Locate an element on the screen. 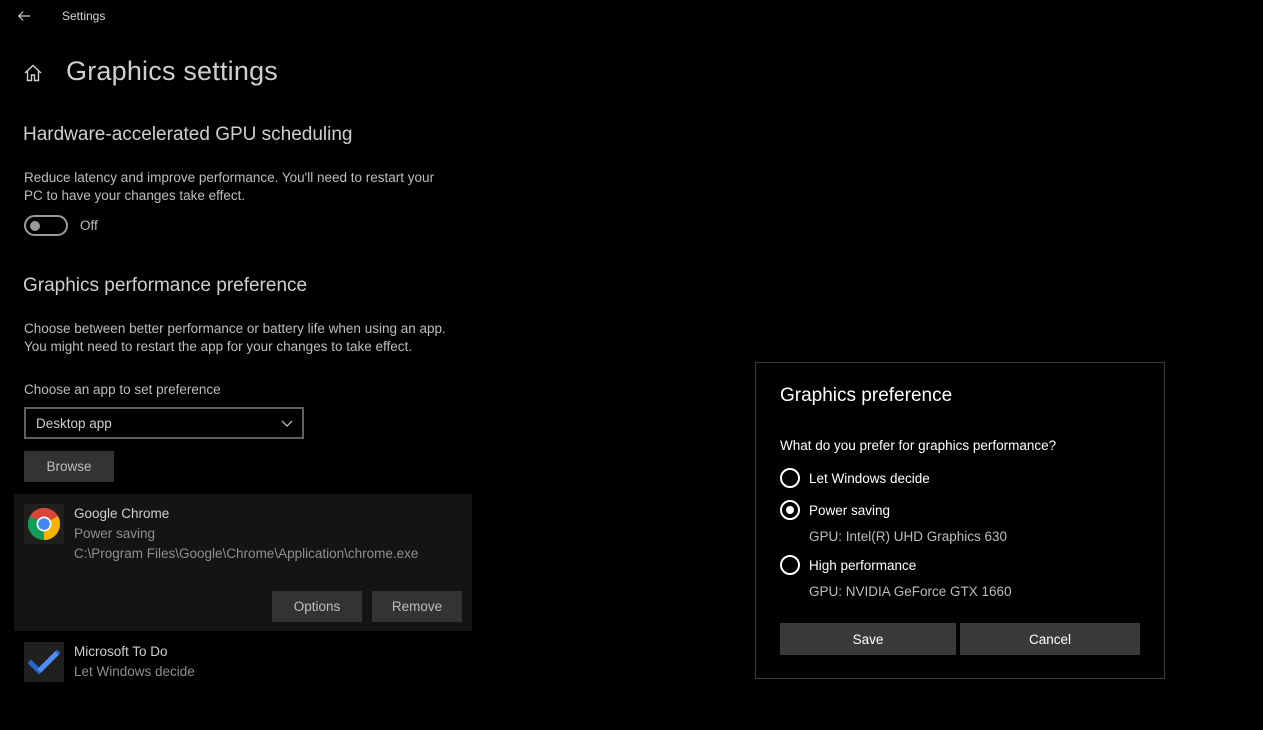 The width and height of the screenshot is (1263, 730). gpu-scheduling-toggle is located at coordinates (46, 225).